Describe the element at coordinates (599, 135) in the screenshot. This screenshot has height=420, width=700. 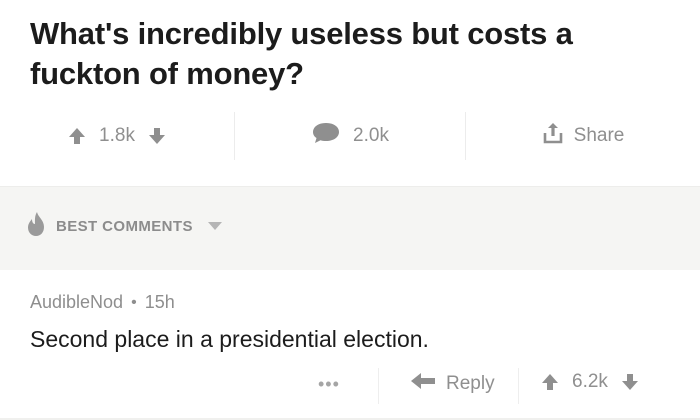
I see `share-label: Share` at that location.